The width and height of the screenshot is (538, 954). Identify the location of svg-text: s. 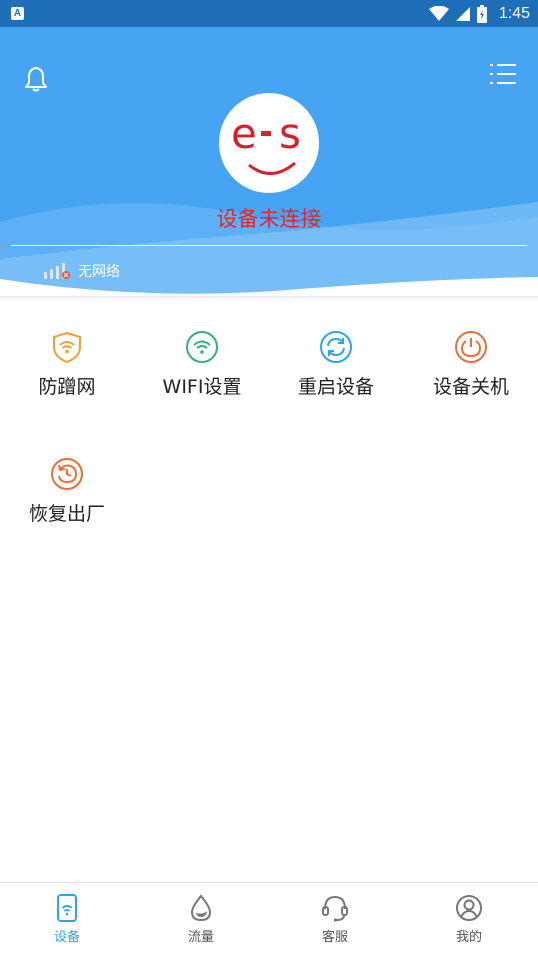
(290, 133).